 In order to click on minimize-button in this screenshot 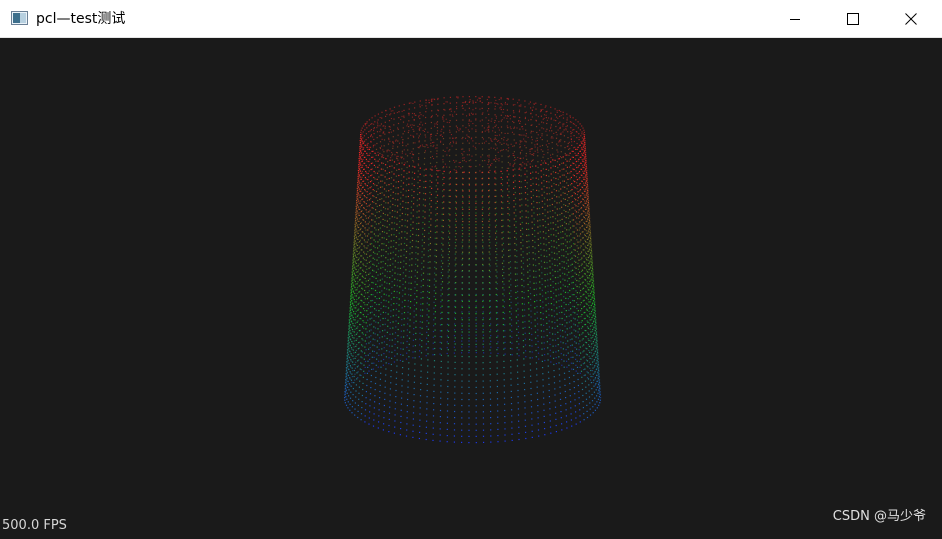, I will do `click(795, 19)`.